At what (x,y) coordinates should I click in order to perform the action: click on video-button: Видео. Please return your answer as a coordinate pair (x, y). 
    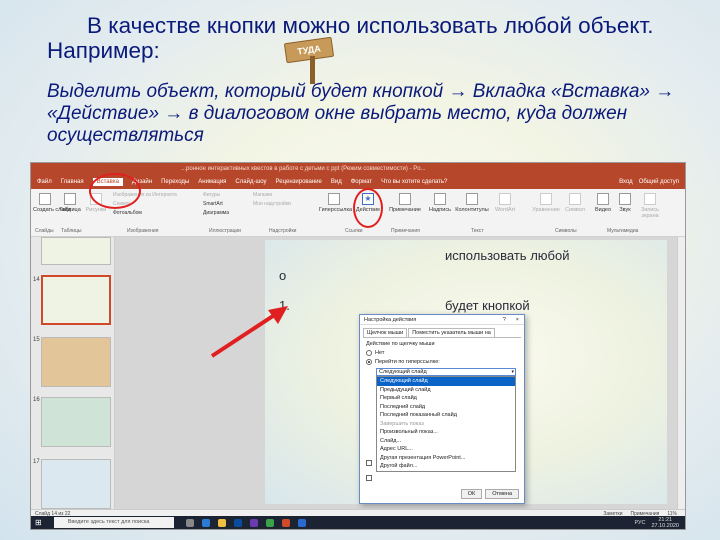
    Looking at the image, I should click on (603, 203).